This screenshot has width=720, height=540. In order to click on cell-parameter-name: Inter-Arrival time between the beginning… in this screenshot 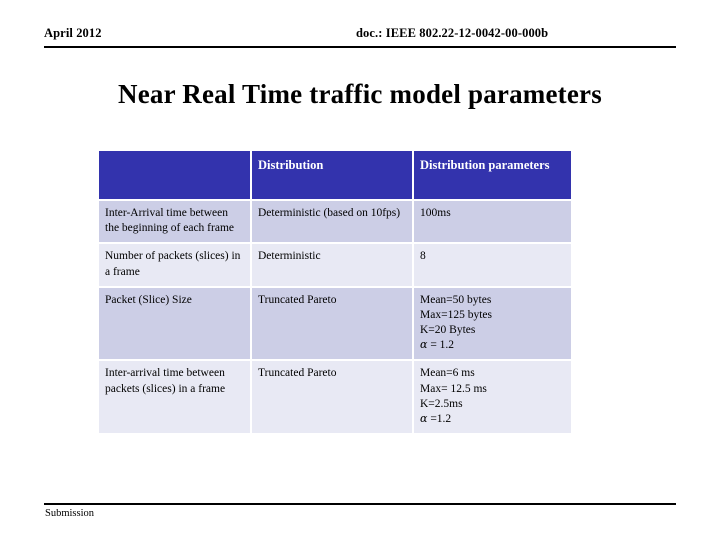, I will do `click(174, 222)`.